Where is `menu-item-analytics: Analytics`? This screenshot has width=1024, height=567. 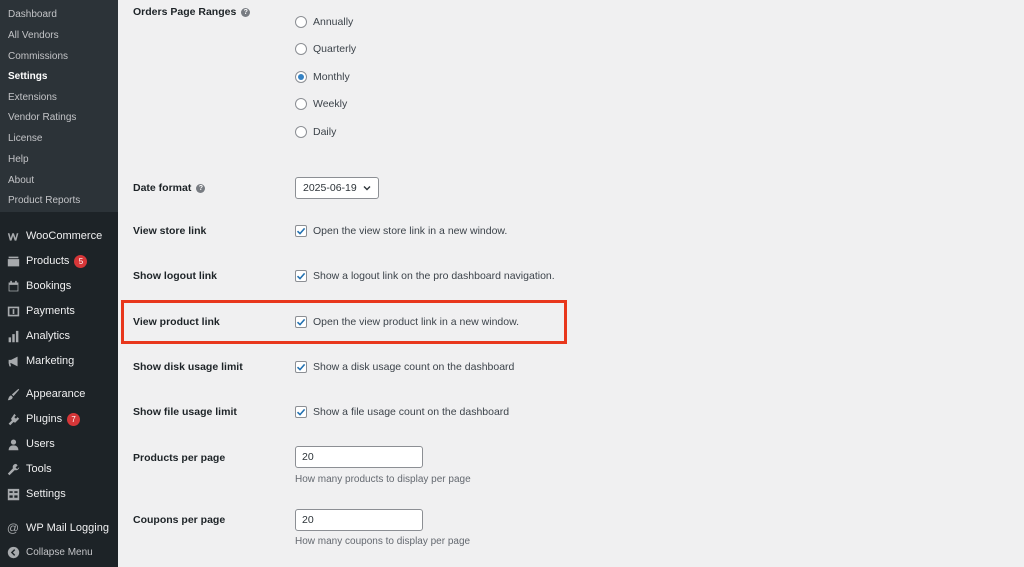 menu-item-analytics: Analytics is located at coordinates (59, 336).